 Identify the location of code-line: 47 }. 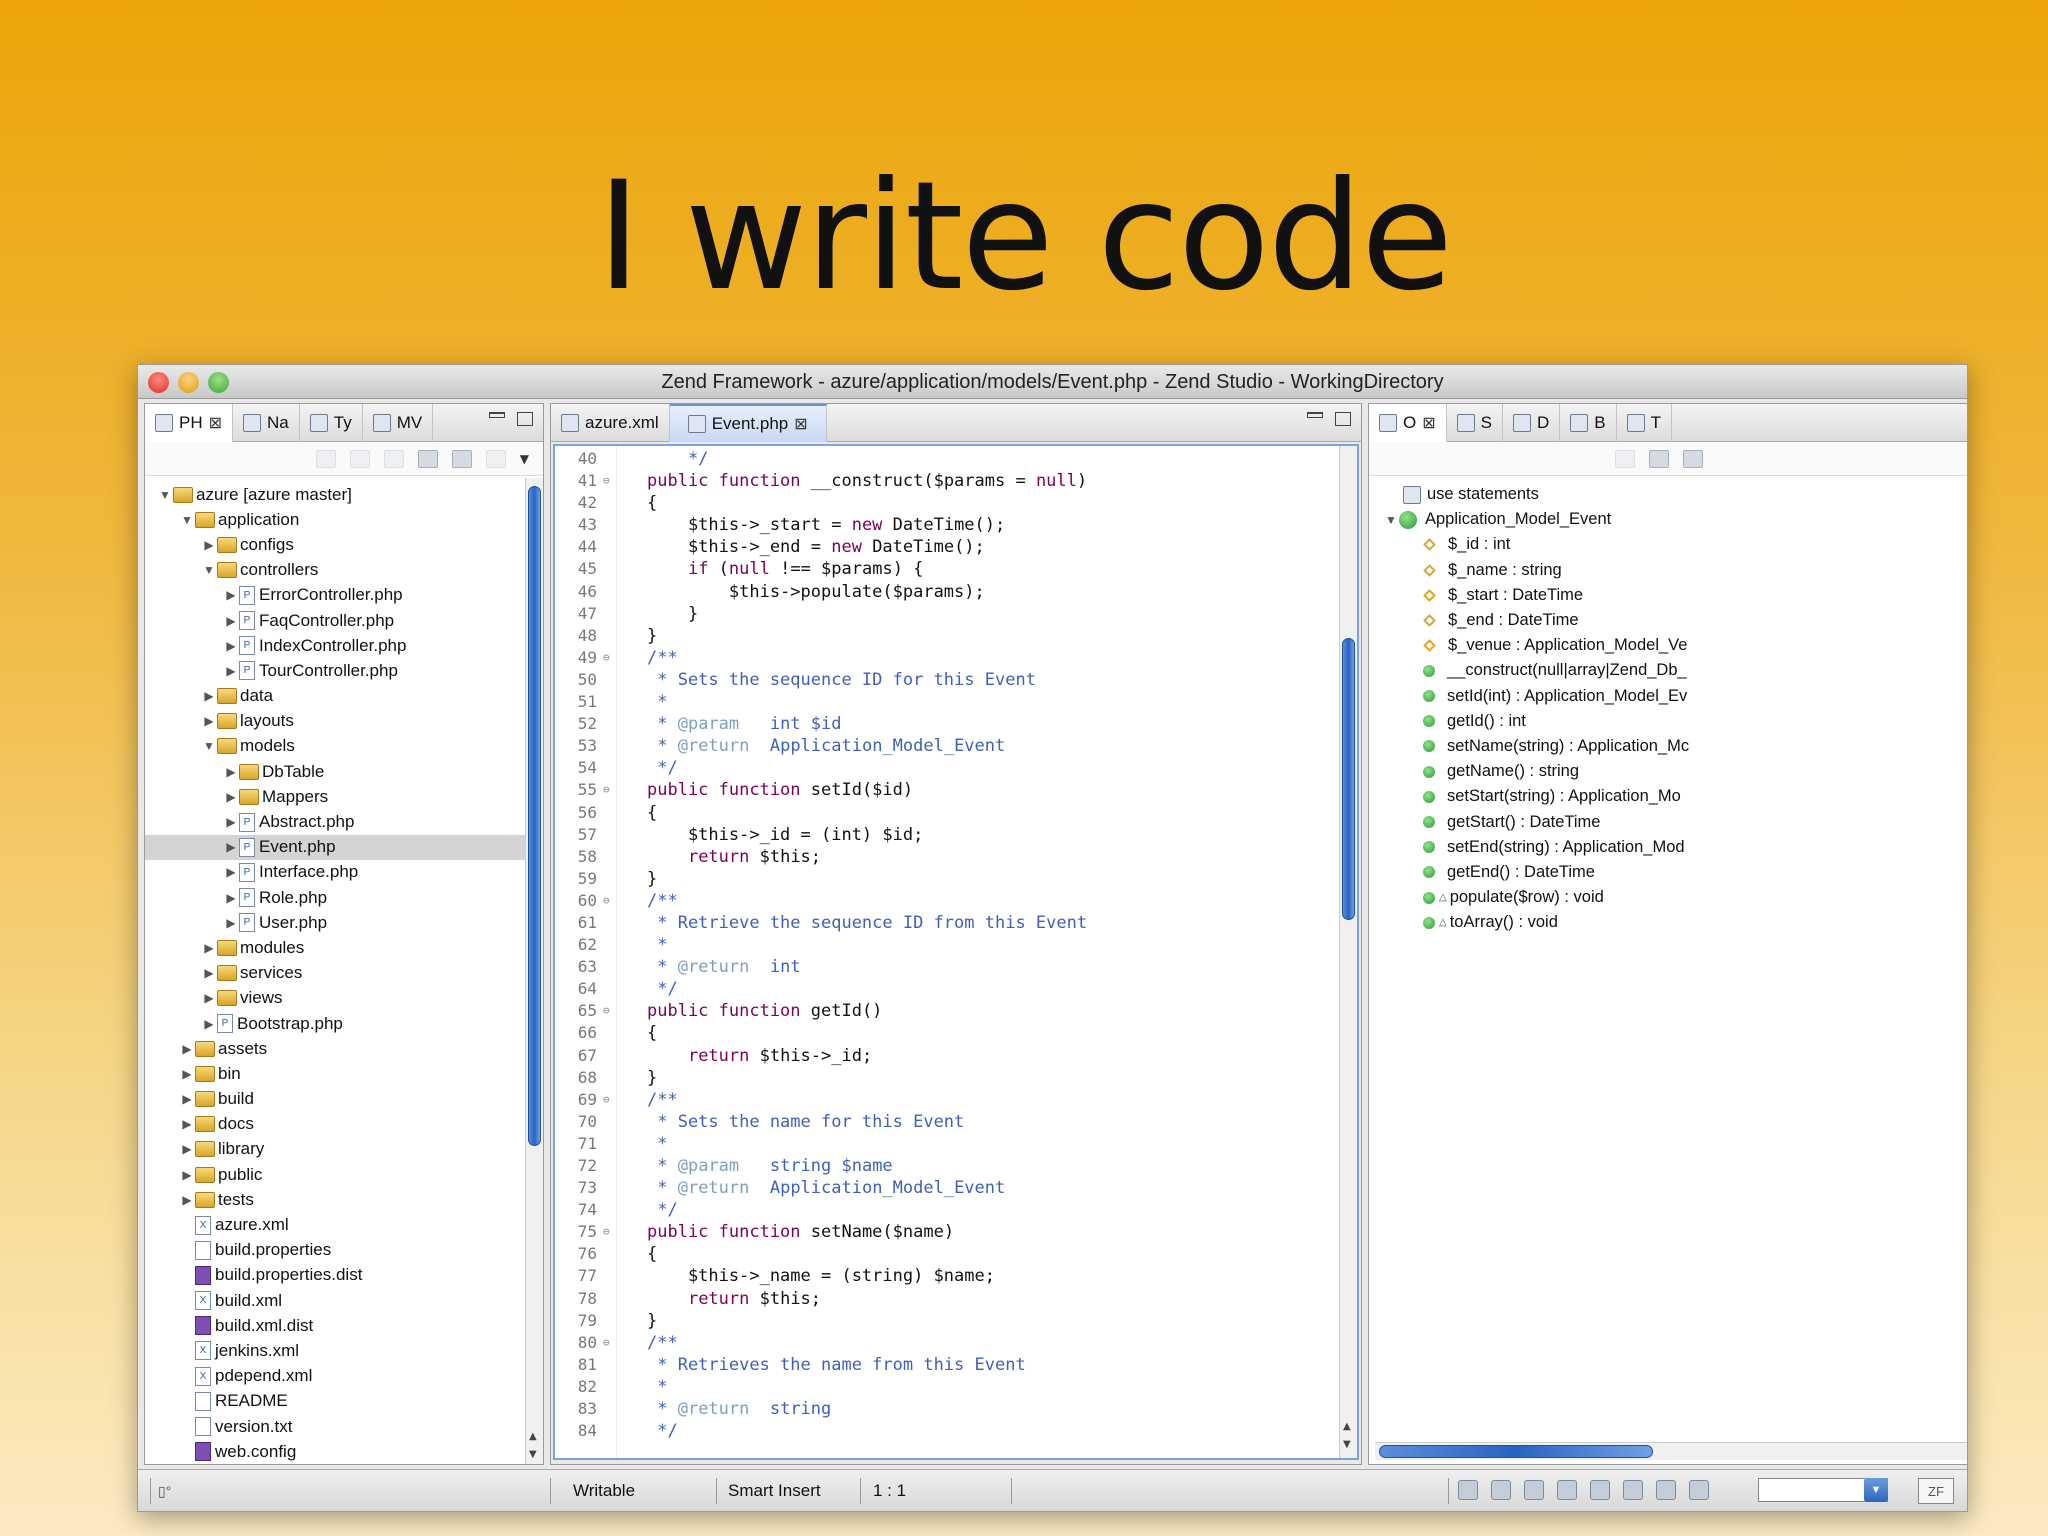
(944, 614).